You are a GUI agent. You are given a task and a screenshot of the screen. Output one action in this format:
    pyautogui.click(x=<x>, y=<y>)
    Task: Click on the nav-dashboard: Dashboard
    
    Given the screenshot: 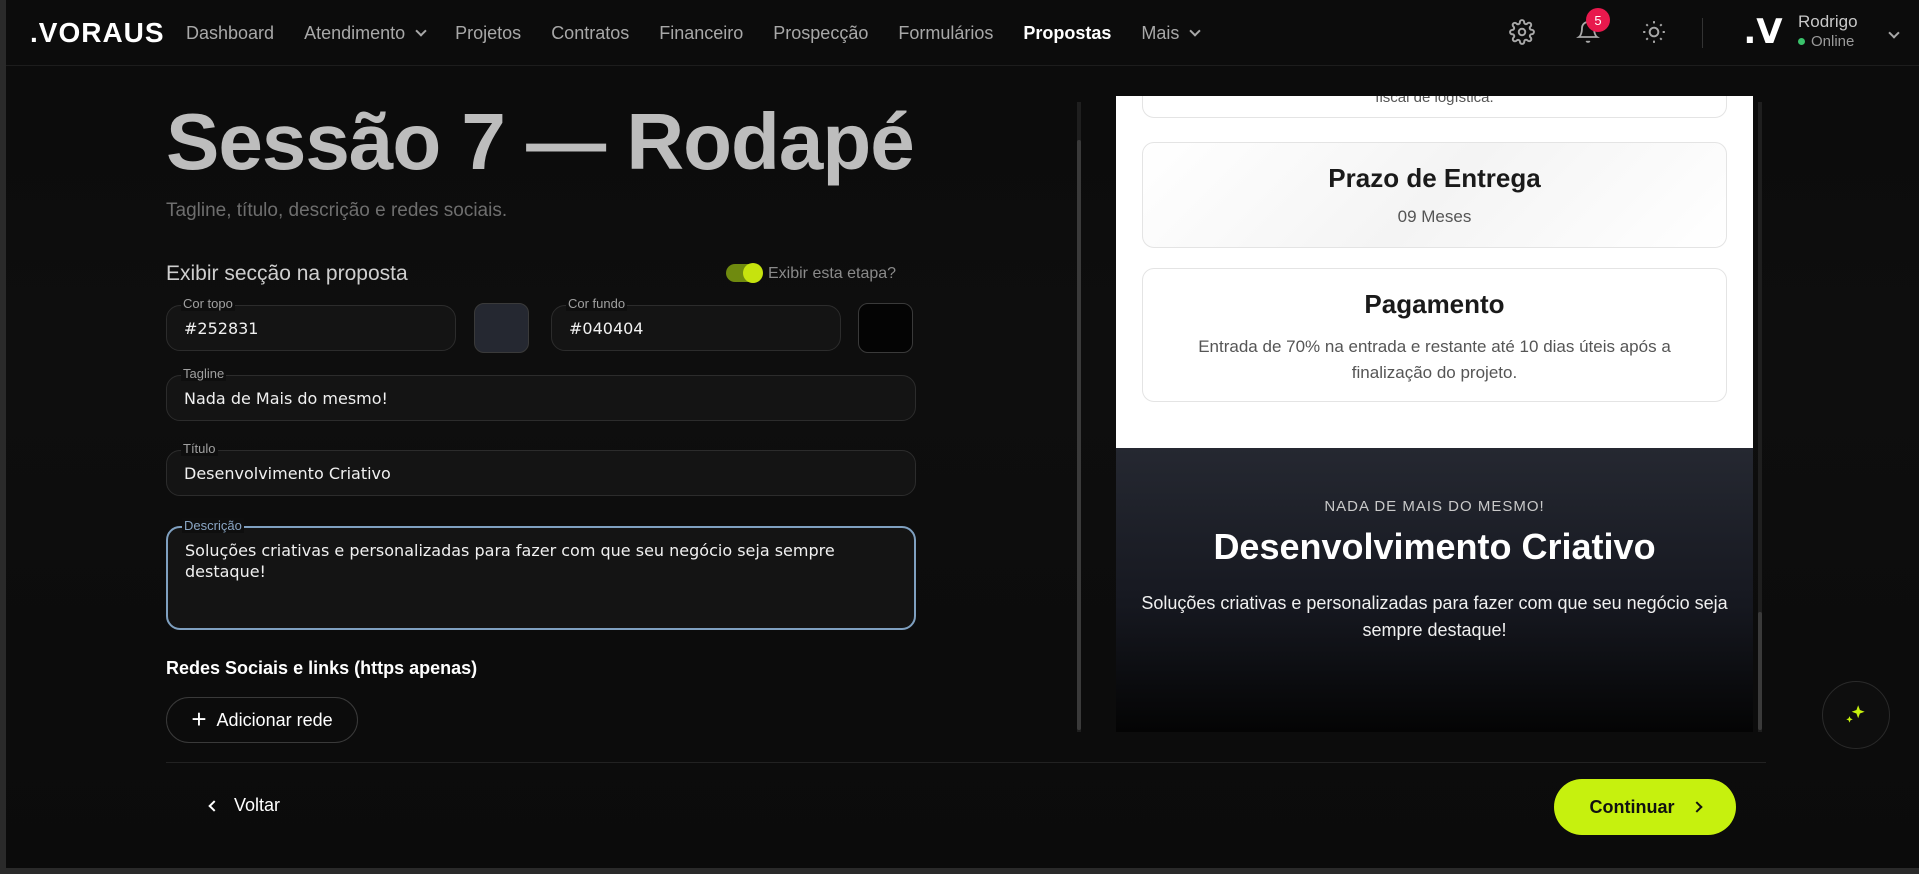 What is the action you would take?
    pyautogui.click(x=230, y=33)
    